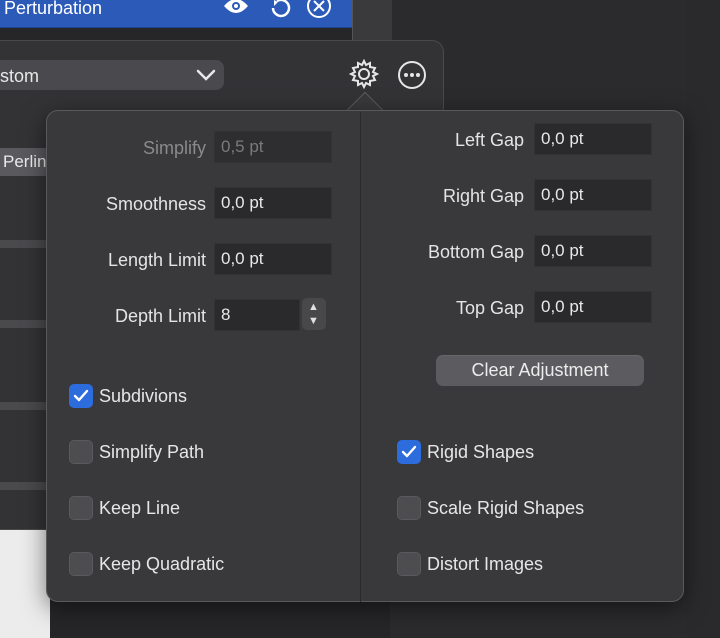 This screenshot has height=638, width=720. Describe the element at coordinates (151, 452) in the screenshot. I see `simplify-path-label: Simplify Path` at that location.